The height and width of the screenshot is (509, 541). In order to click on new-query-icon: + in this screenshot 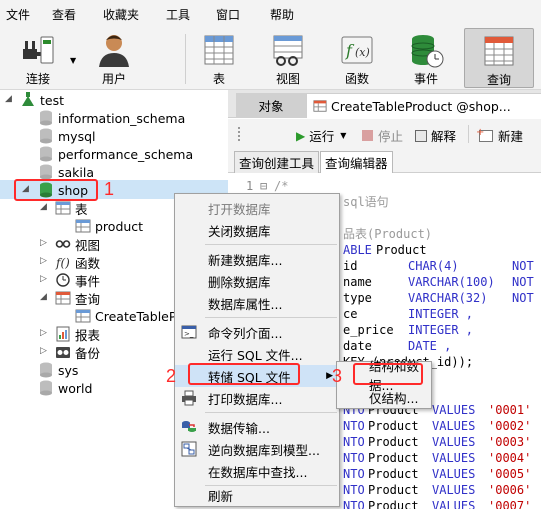, I will do `click(484, 134)`.